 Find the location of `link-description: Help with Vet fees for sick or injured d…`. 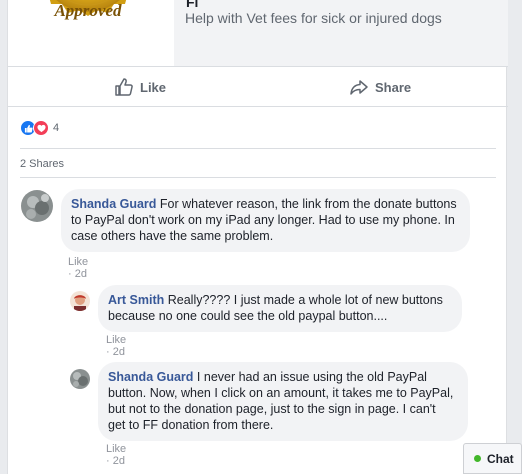

link-description: Help with Vet fees for sick or injured d… is located at coordinates (313, 18).